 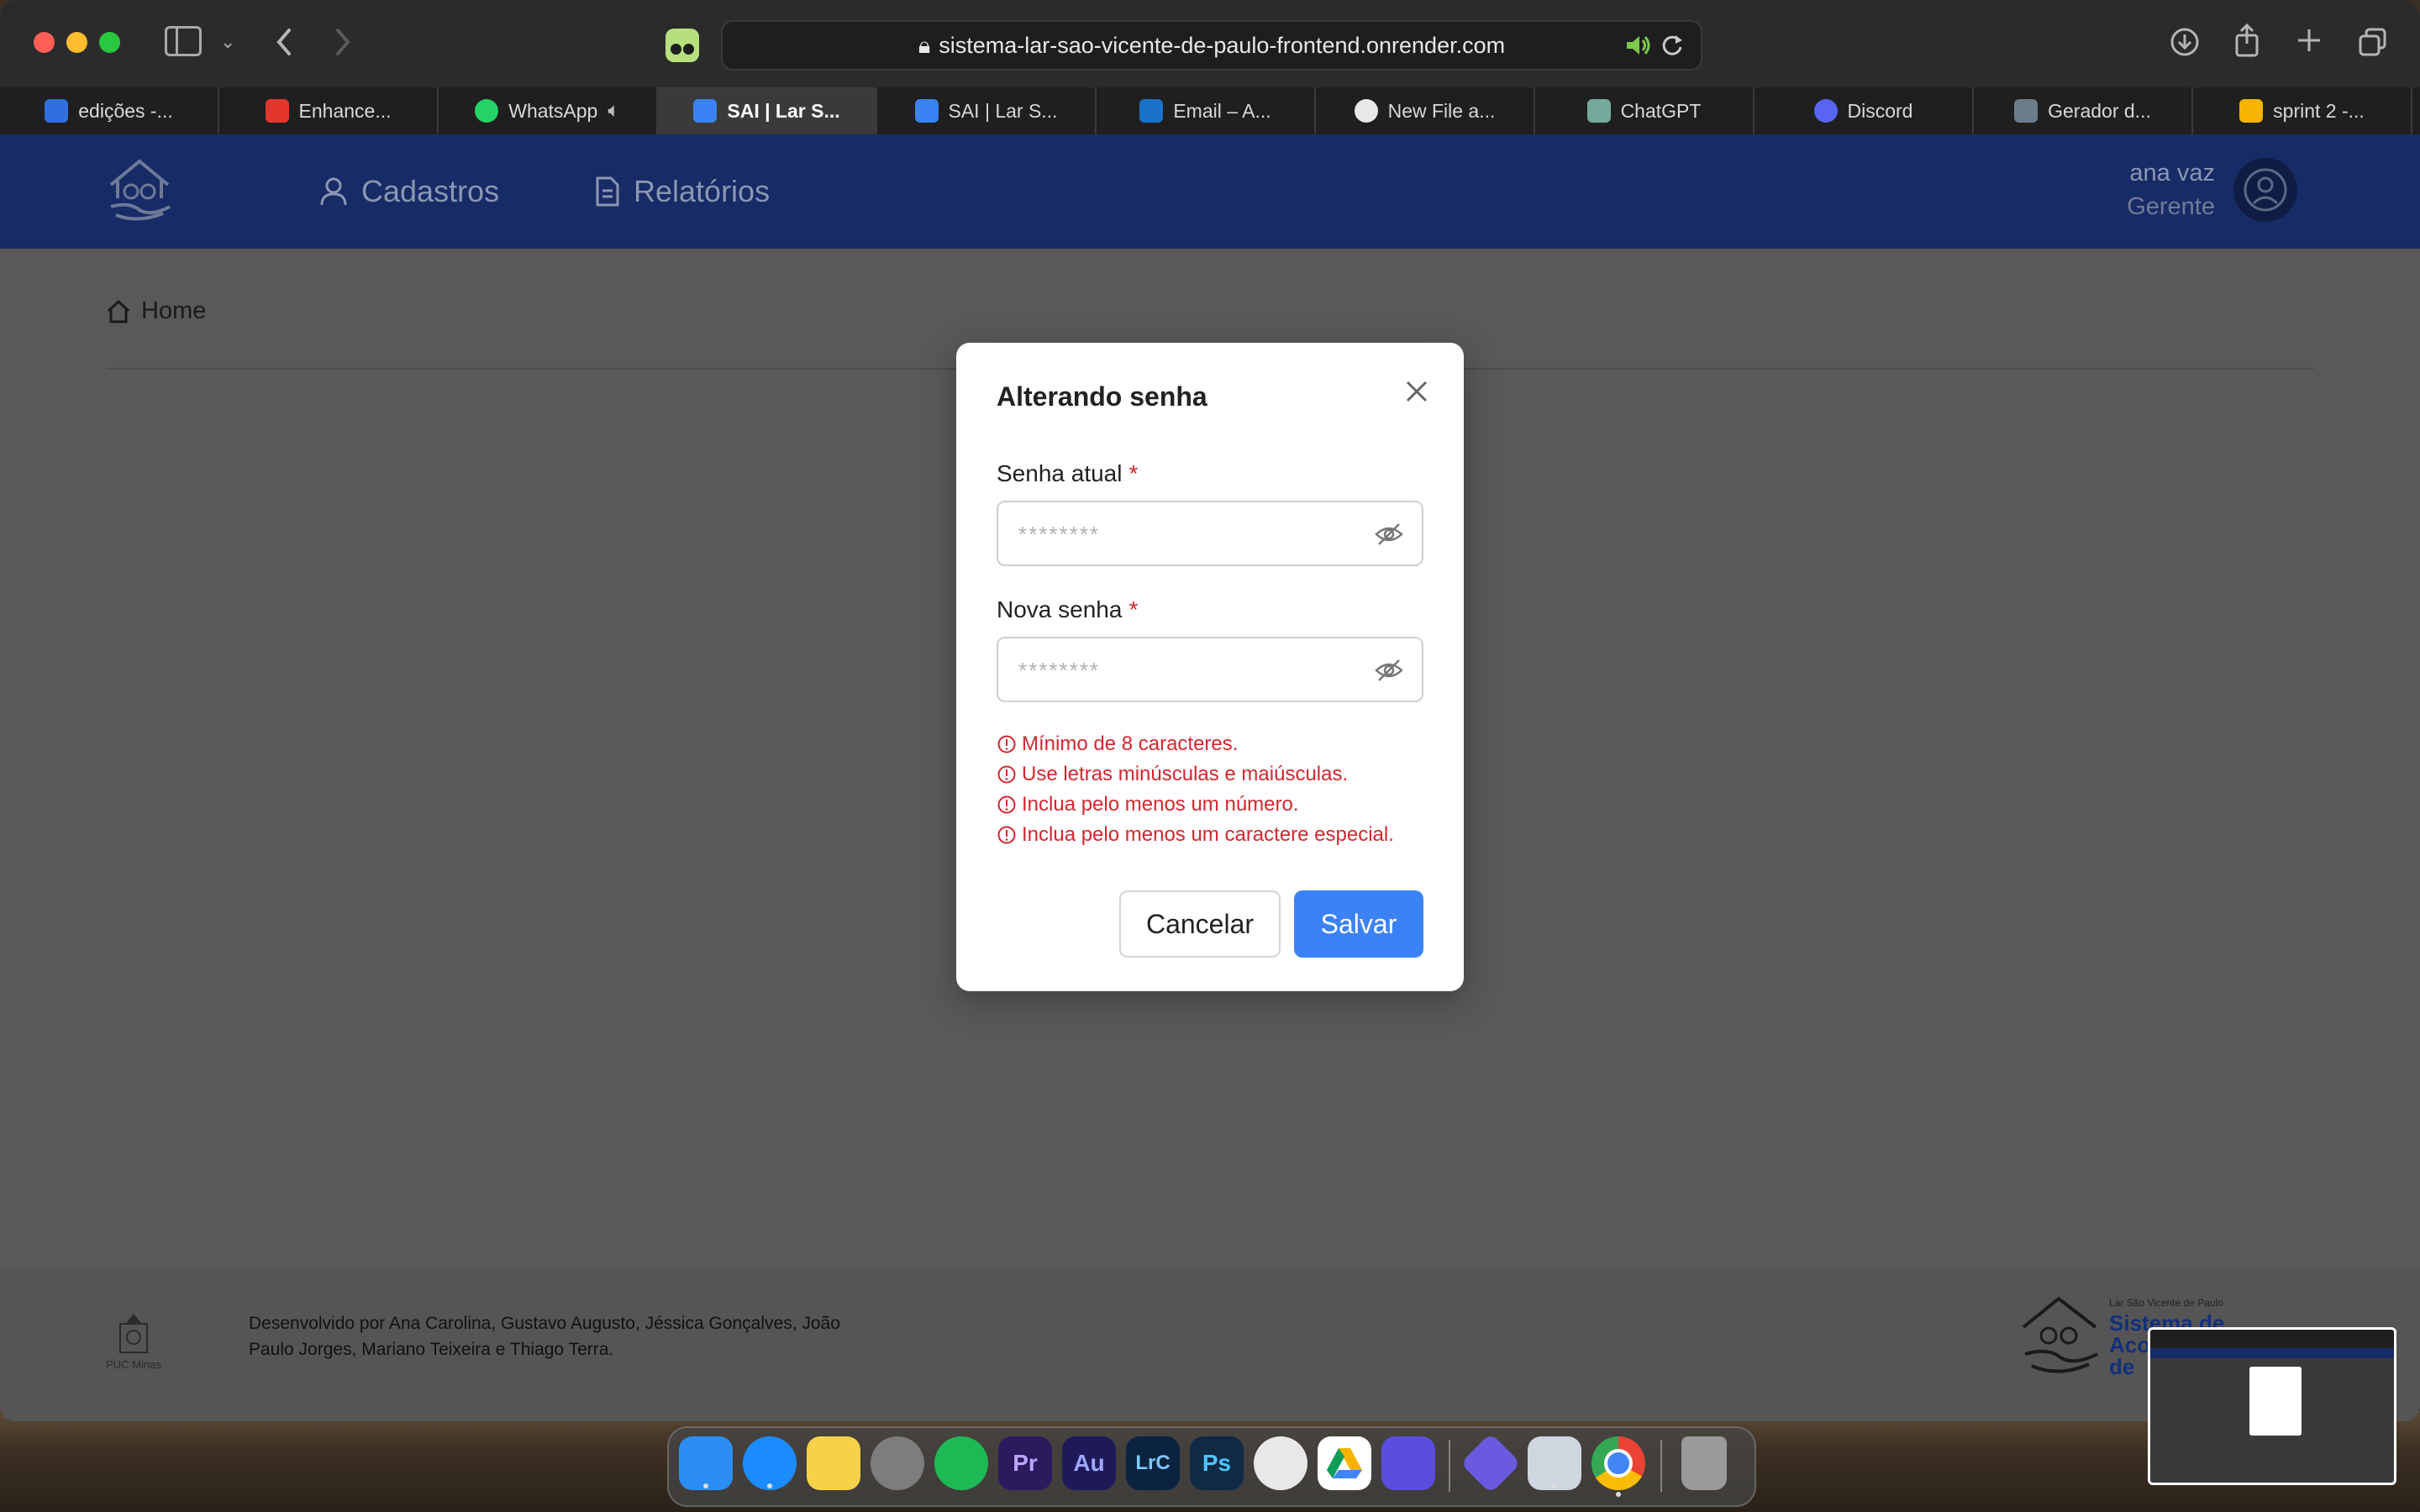 I want to click on trash-icon, so click(x=1704, y=1463).